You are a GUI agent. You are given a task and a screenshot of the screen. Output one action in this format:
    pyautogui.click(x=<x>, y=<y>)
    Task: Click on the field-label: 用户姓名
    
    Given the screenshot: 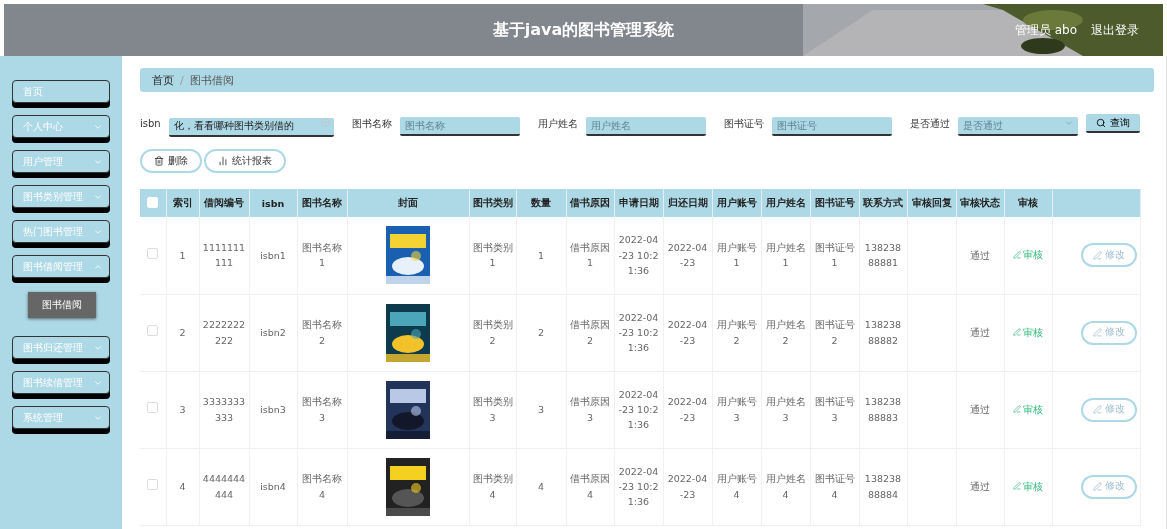 What is the action you would take?
    pyautogui.click(x=557, y=123)
    